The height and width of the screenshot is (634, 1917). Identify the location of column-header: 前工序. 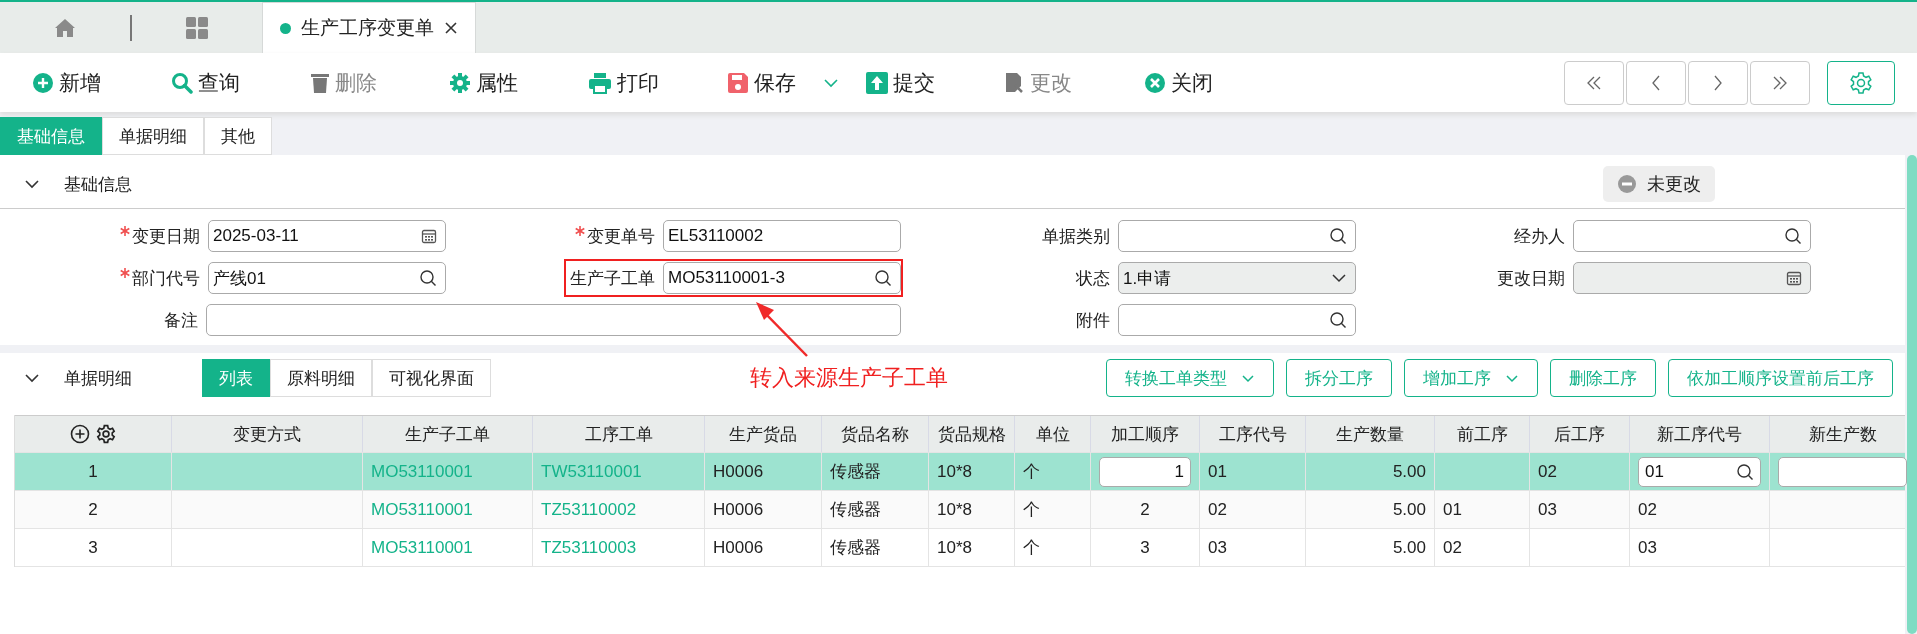
(1482, 434).